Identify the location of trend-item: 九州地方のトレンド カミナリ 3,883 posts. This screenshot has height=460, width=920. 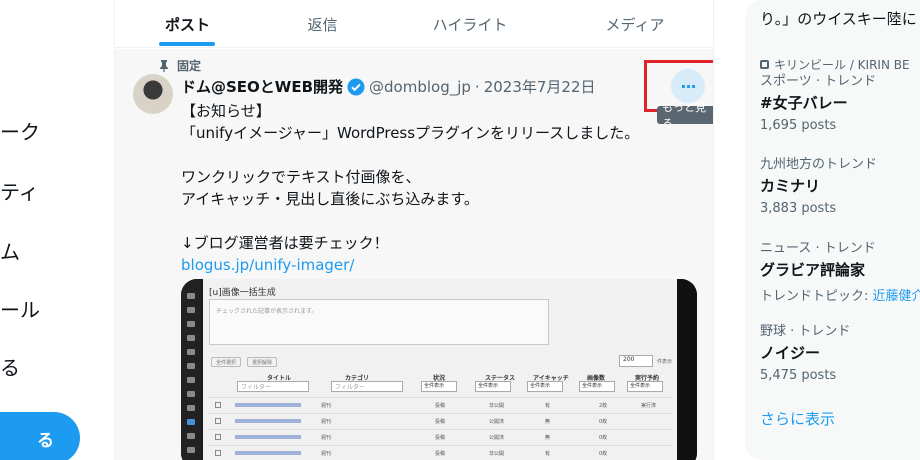
(840, 184).